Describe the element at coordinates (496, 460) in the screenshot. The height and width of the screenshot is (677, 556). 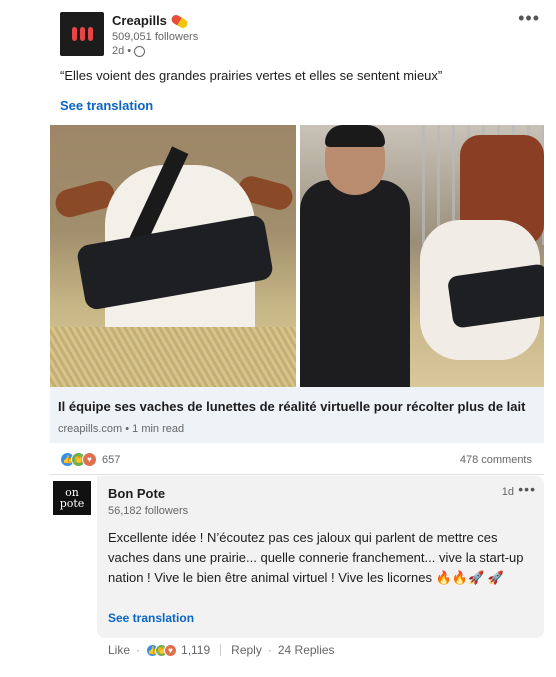
I see `comments-count: 478 comments` at that location.